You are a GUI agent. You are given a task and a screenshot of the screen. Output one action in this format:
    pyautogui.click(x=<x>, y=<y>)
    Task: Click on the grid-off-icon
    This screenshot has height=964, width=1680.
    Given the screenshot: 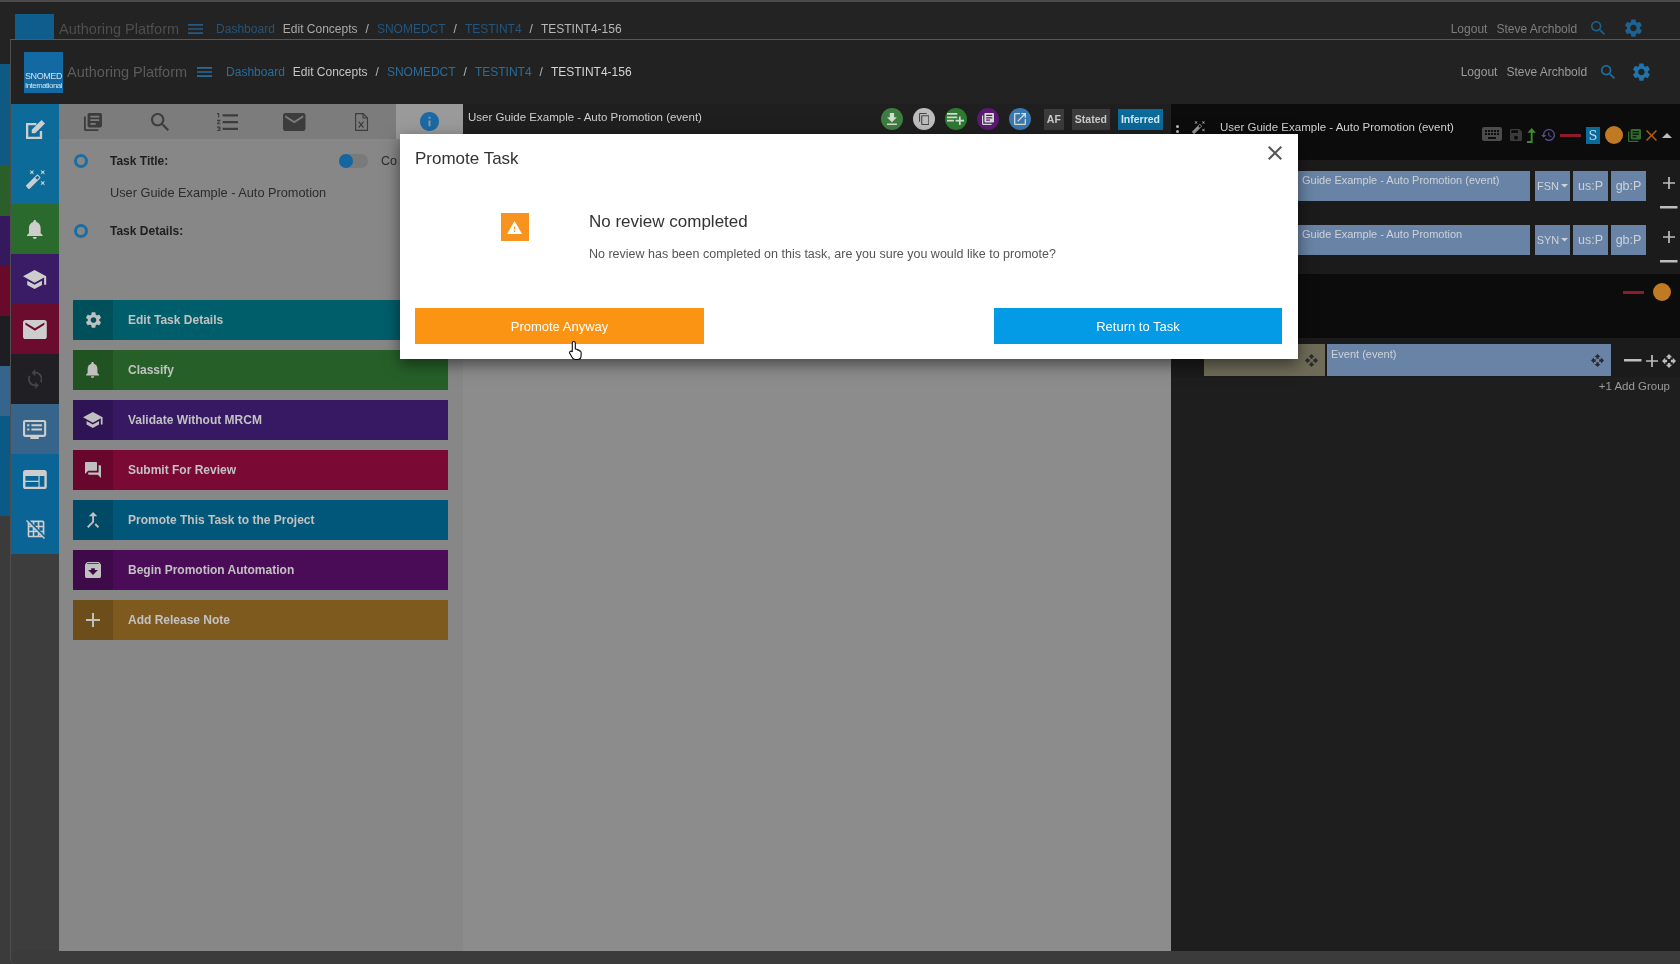 What is the action you would take?
    pyautogui.click(x=35, y=529)
    